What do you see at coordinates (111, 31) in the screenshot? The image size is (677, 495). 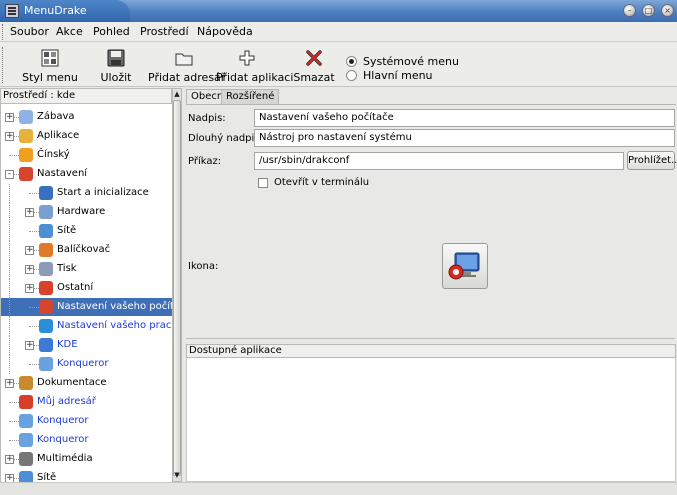 I see `menu-pohled: Pohled` at bounding box center [111, 31].